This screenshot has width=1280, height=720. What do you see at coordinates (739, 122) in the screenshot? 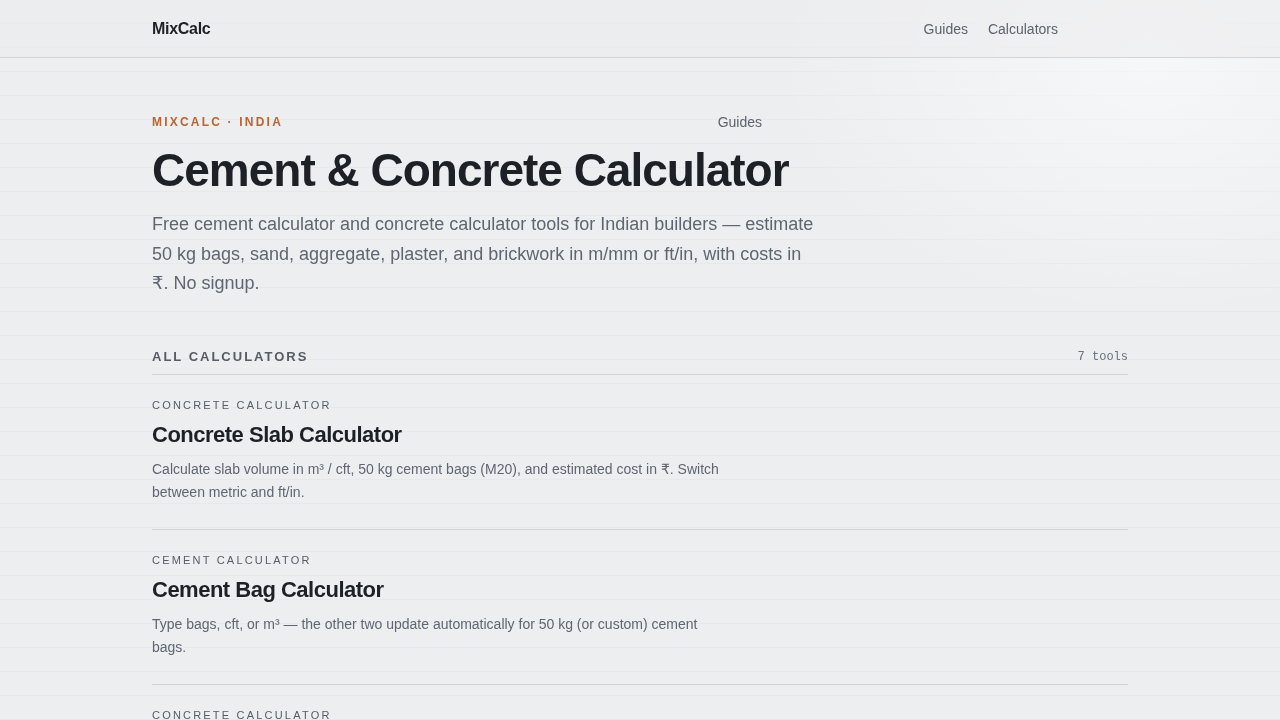
I see `guides-link: Guides` at bounding box center [739, 122].